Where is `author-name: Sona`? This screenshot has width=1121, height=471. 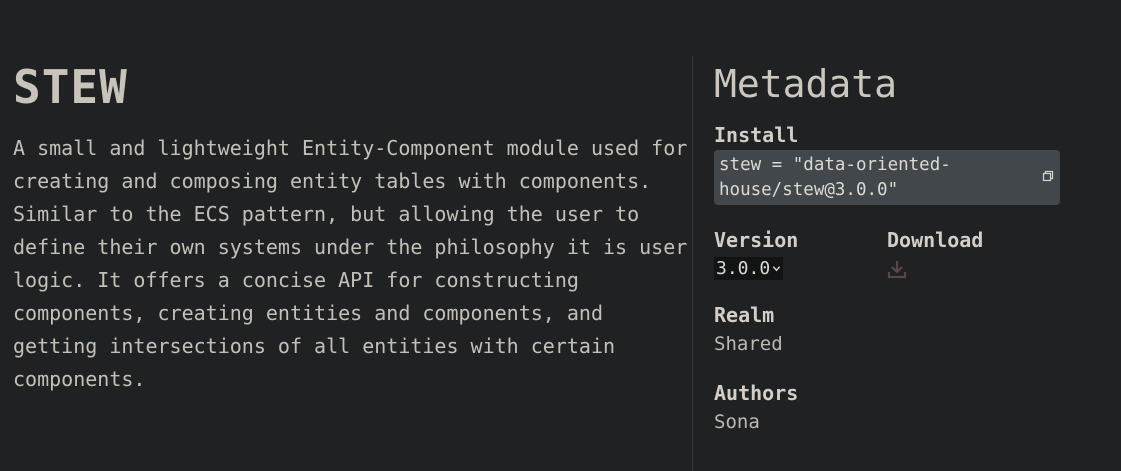 author-name: Sona is located at coordinates (894, 422).